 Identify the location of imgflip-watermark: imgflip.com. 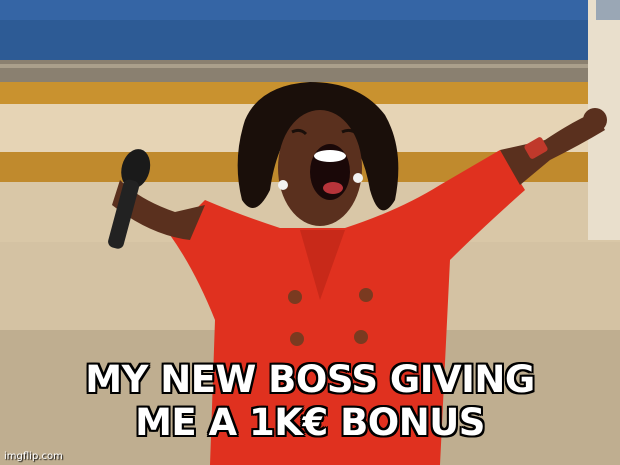
(33, 456).